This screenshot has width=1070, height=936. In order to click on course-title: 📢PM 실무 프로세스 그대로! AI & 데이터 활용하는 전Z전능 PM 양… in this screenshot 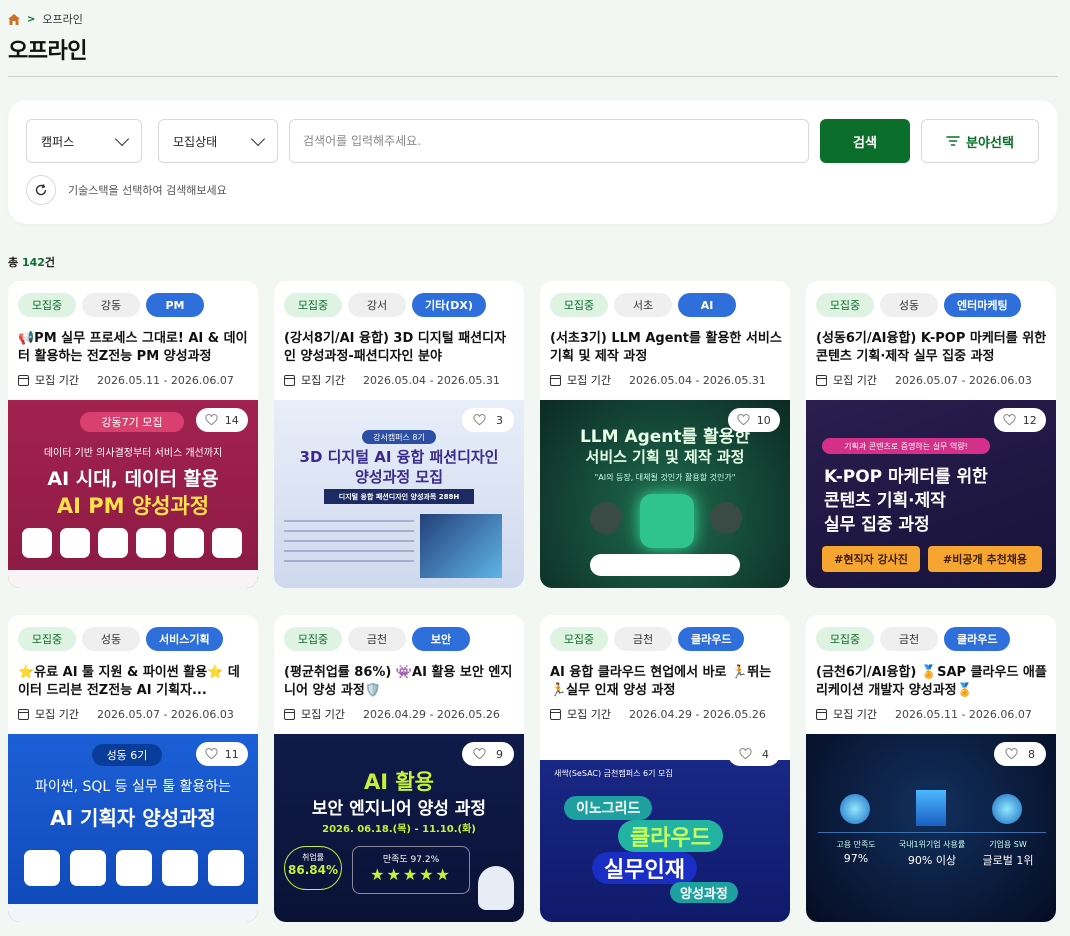, I will do `click(134, 348)`.